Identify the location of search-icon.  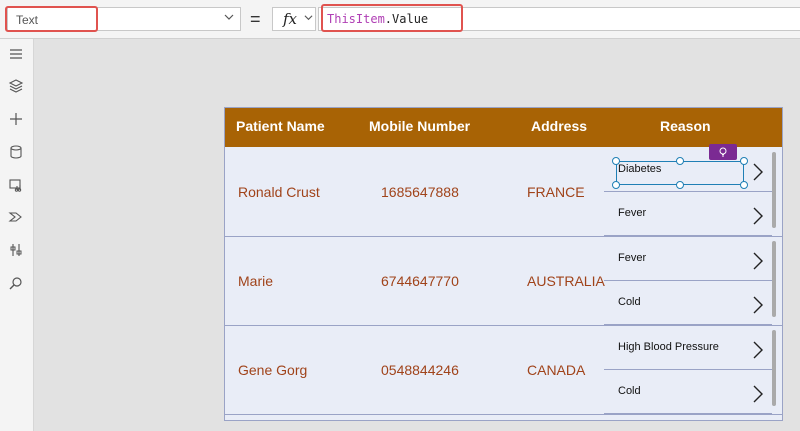
(16, 283).